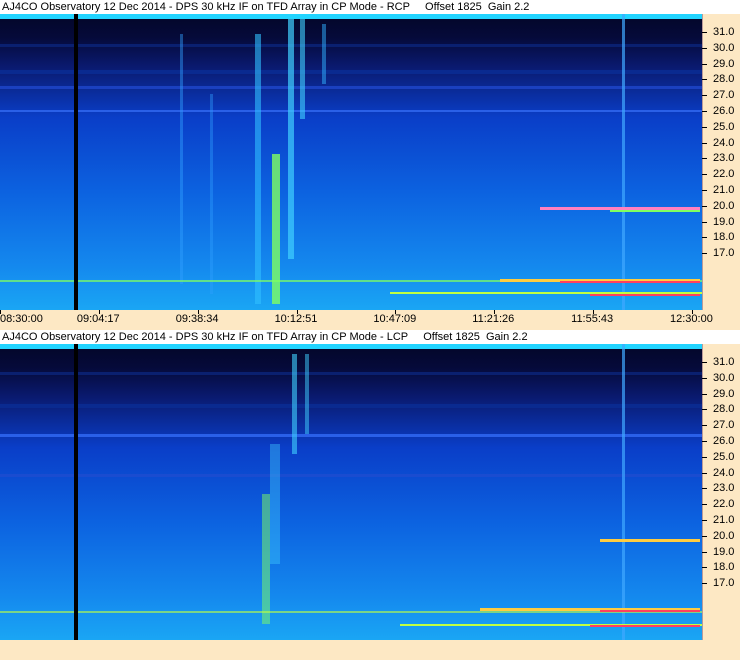 This screenshot has height=664, width=740. I want to click on lcp-y-label: 19.0, so click(724, 551).